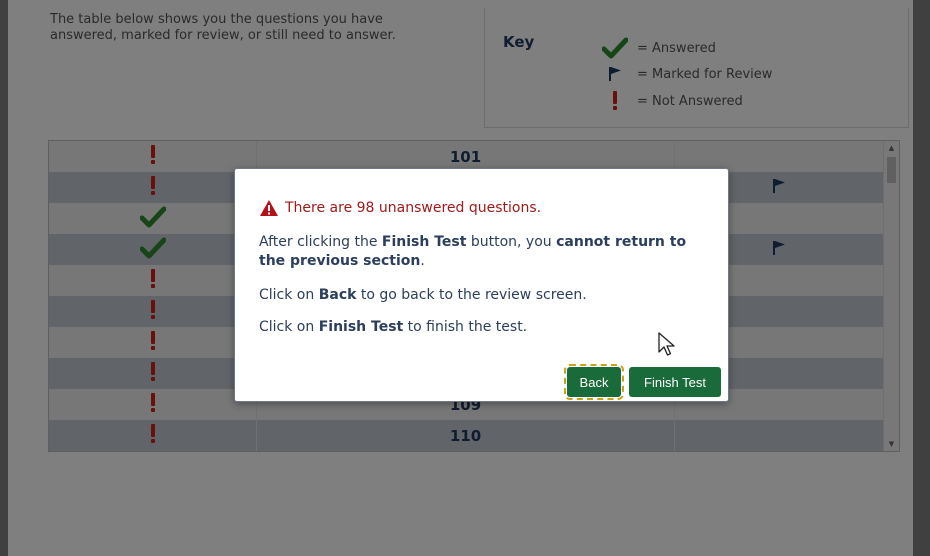 This screenshot has height=556, width=930. What do you see at coordinates (393, 327) in the screenshot?
I see `dialog-paragraph-3: Click on Finish Test to finish the test.` at bounding box center [393, 327].